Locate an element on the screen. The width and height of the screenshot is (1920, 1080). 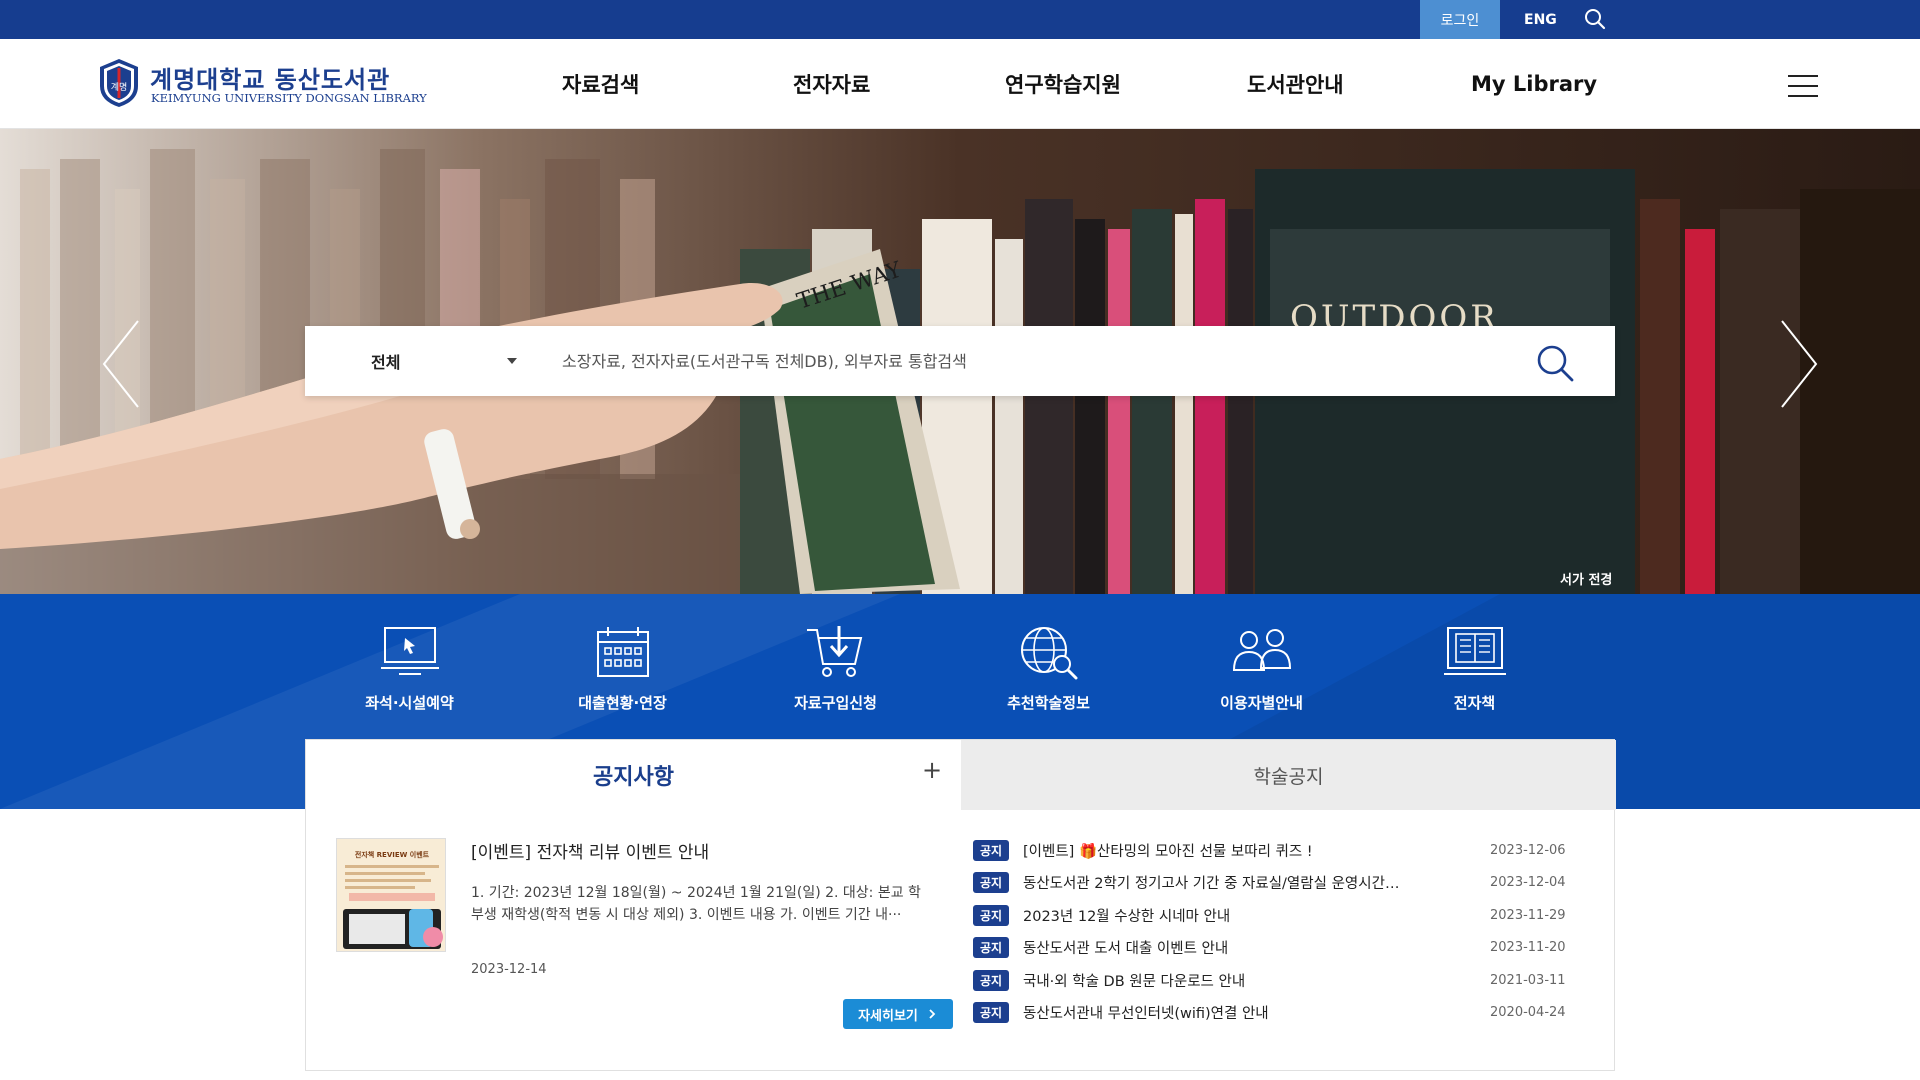
list-item: 공지 동산도서관 도서 대출 이벤트 안내 2023-11-20 is located at coordinates (1273, 948).